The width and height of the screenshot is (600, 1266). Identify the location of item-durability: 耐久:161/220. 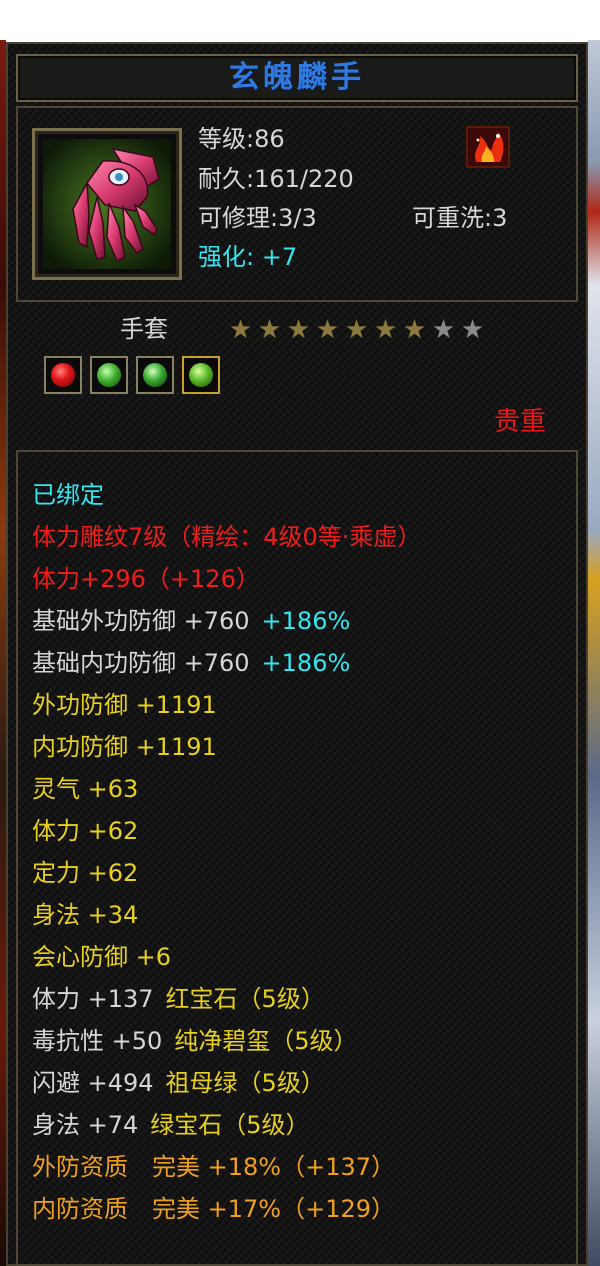
(276, 179).